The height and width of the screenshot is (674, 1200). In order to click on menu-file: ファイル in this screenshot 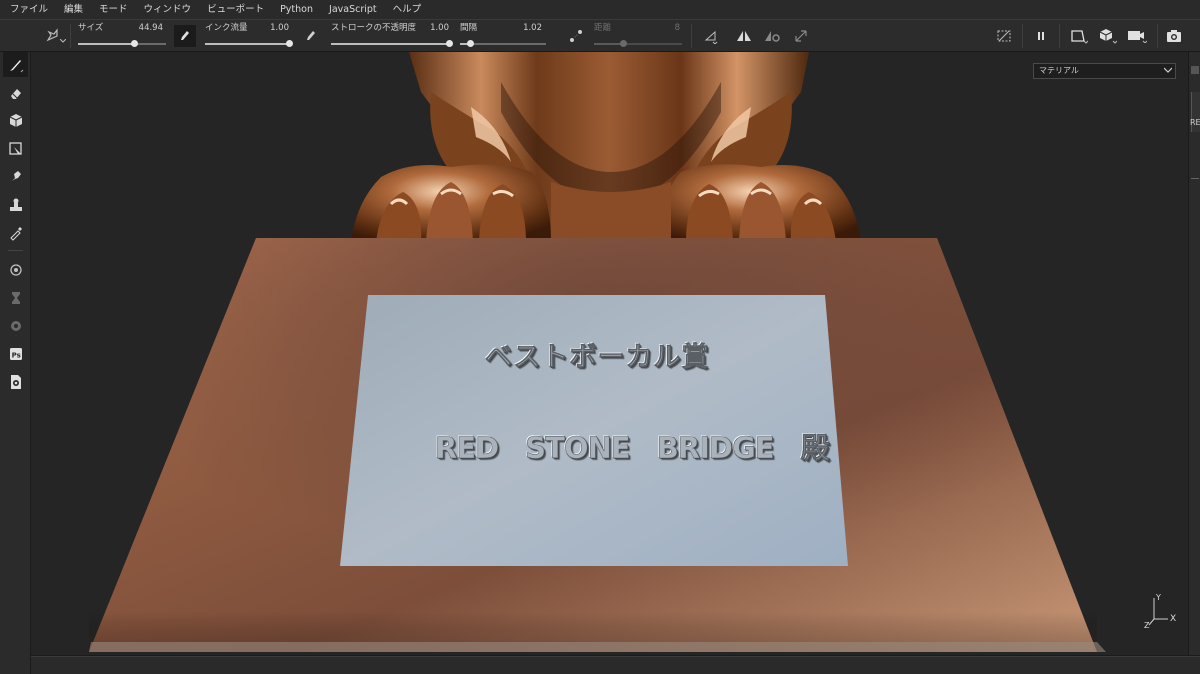, I will do `click(29, 9)`.